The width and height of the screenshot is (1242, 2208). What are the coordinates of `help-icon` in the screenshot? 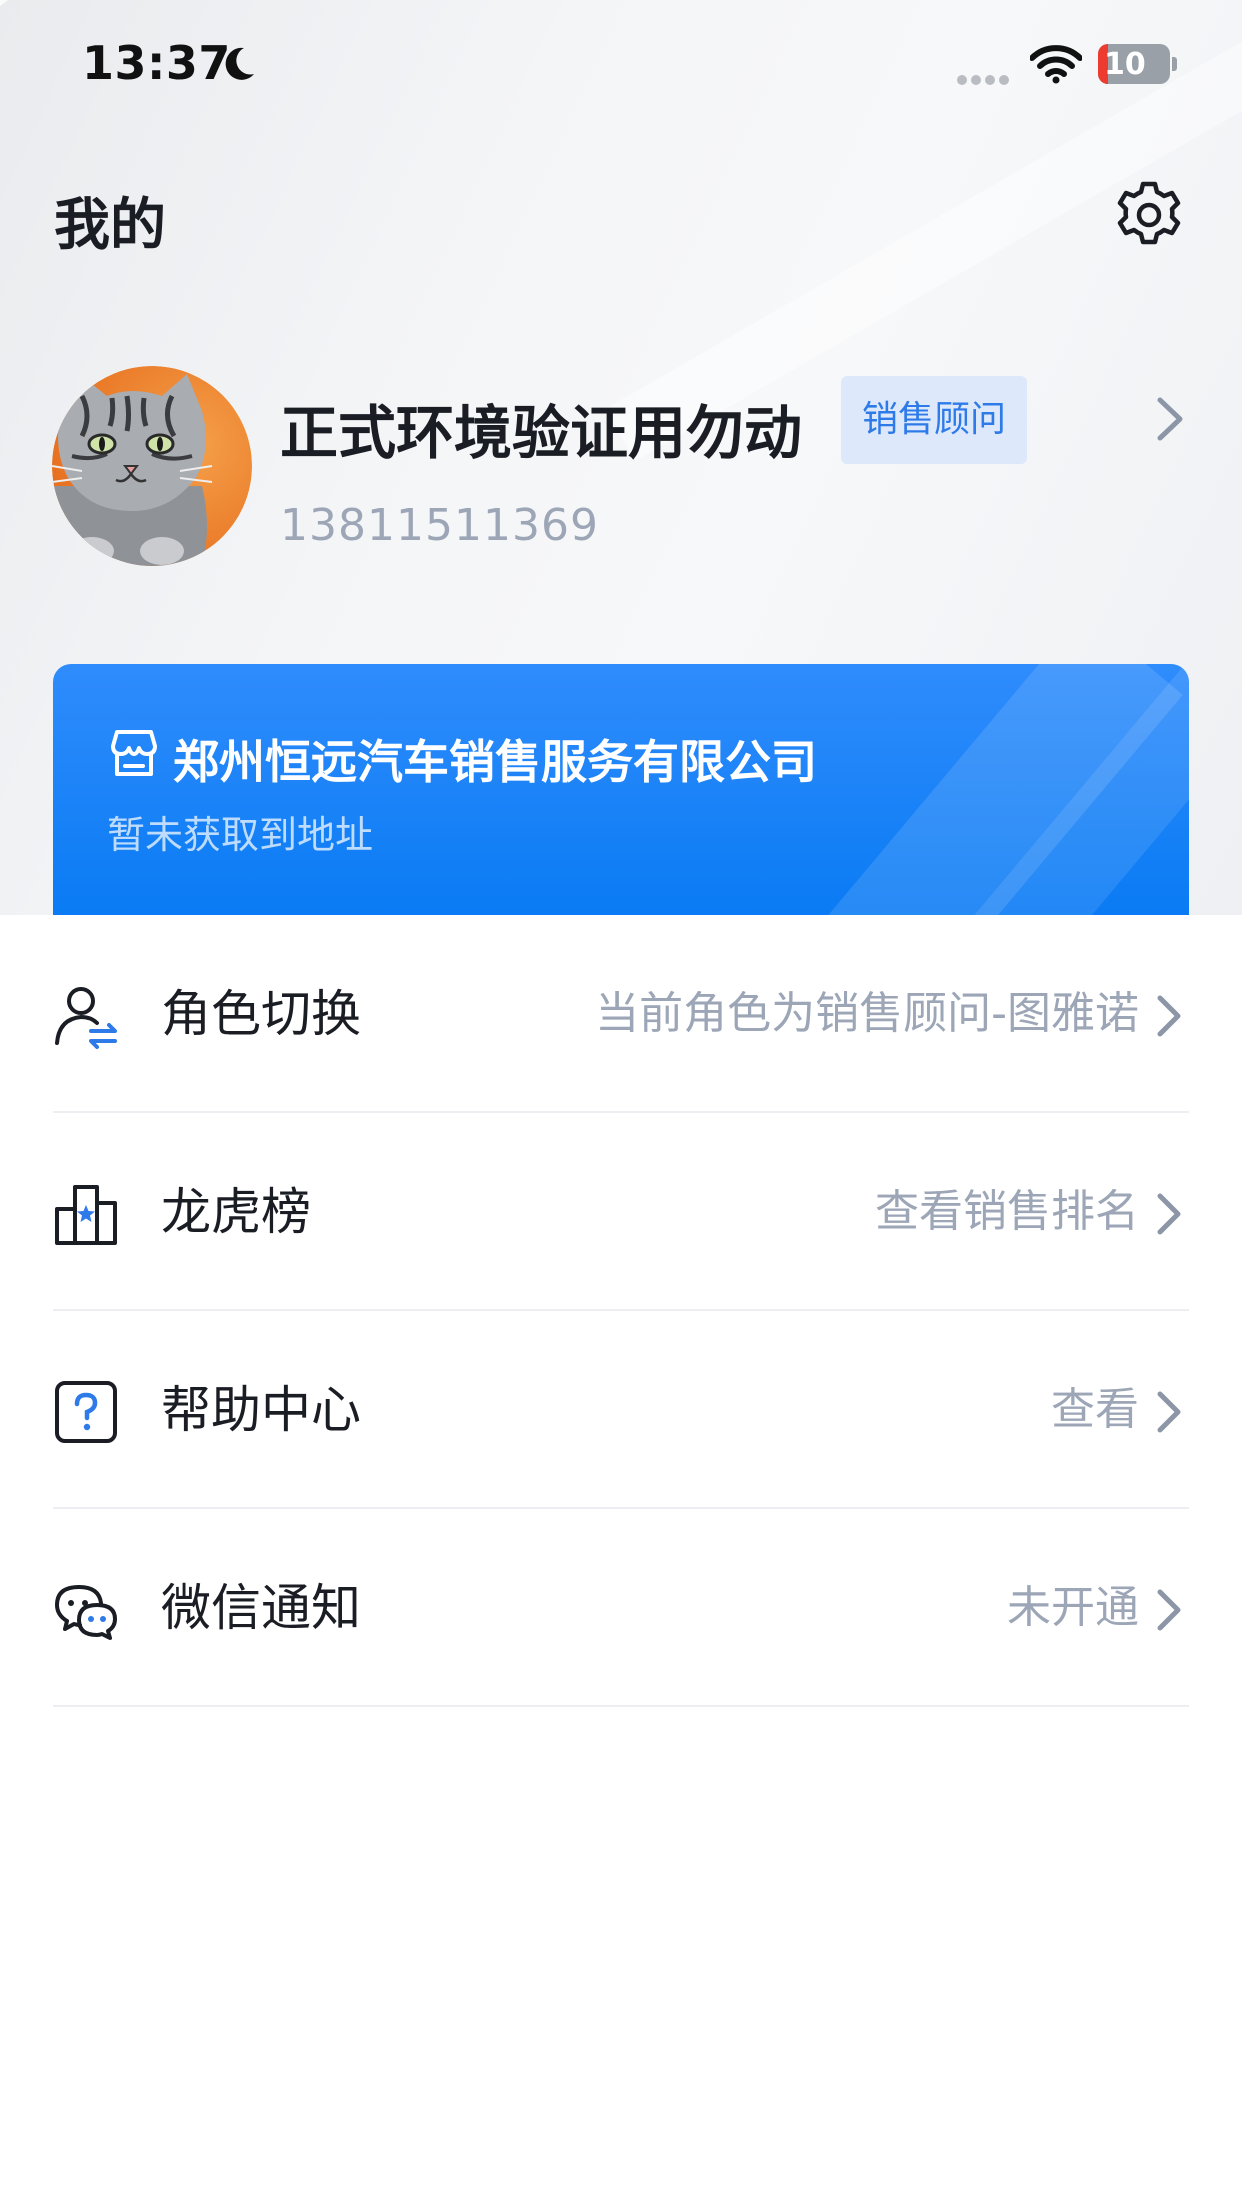 It's located at (86, 1412).